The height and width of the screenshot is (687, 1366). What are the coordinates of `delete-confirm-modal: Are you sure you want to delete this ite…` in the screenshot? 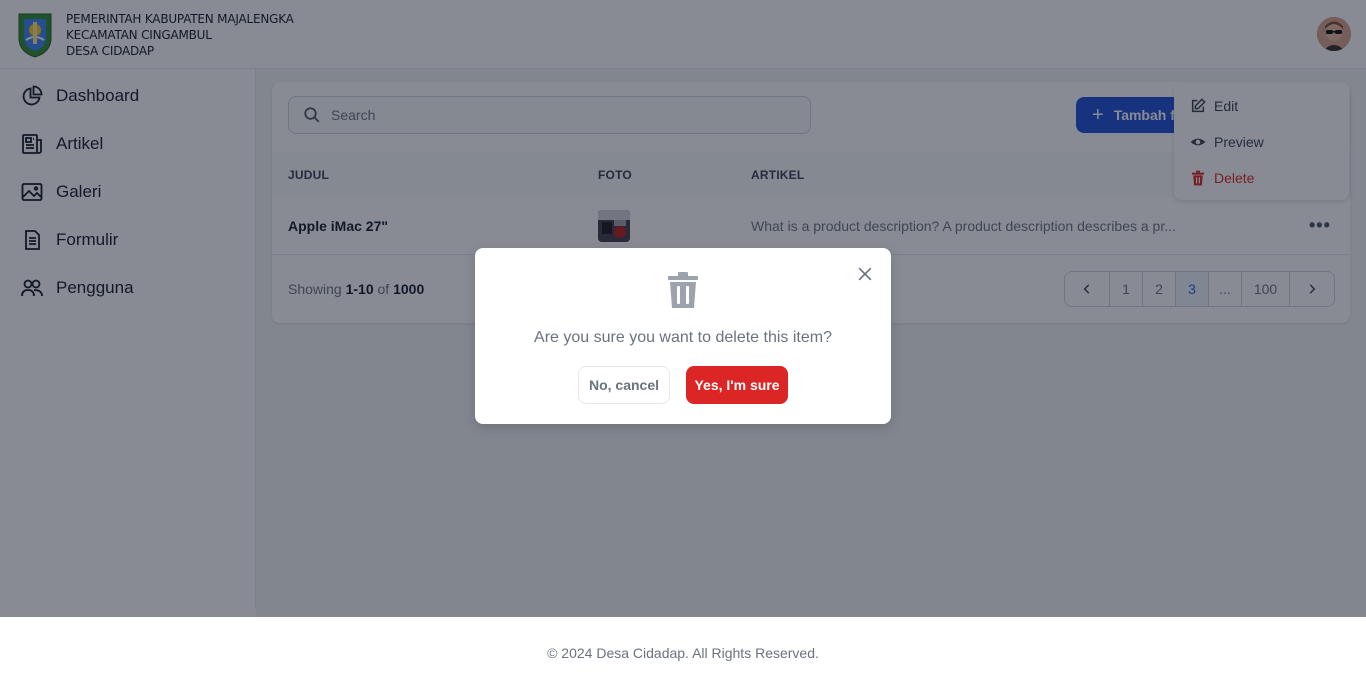 It's located at (683, 336).